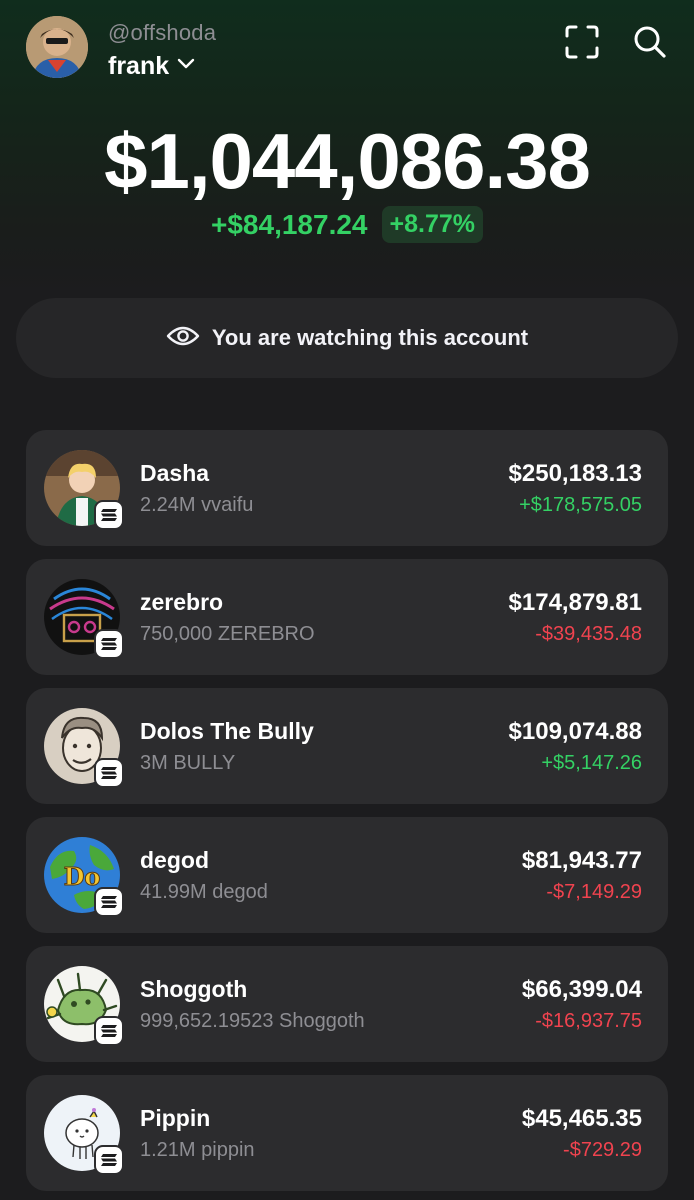 The height and width of the screenshot is (1200, 694). What do you see at coordinates (432, 224) in the screenshot?
I see `portfolio-change-percent: +8.77%` at bounding box center [432, 224].